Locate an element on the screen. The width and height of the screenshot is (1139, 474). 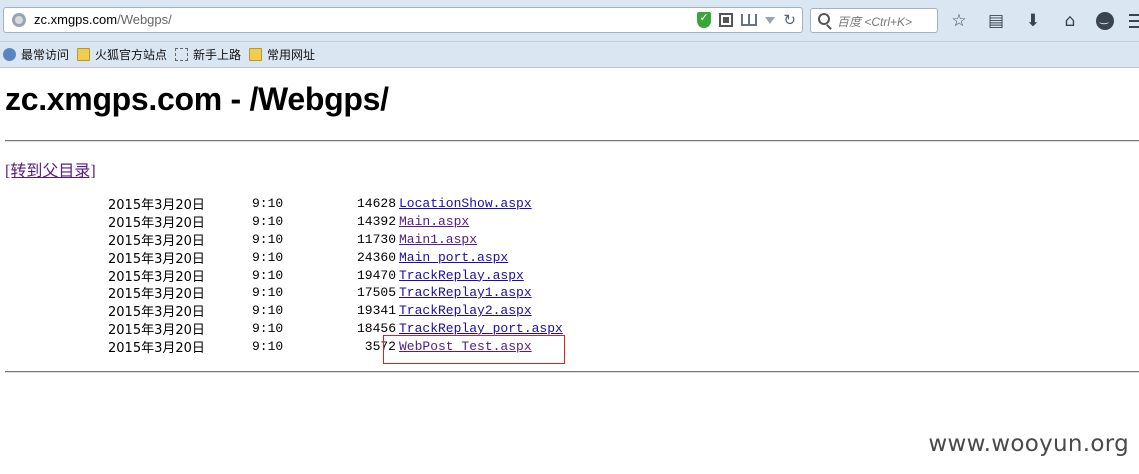
bookmark-label: 常用网址 is located at coordinates (291, 55).